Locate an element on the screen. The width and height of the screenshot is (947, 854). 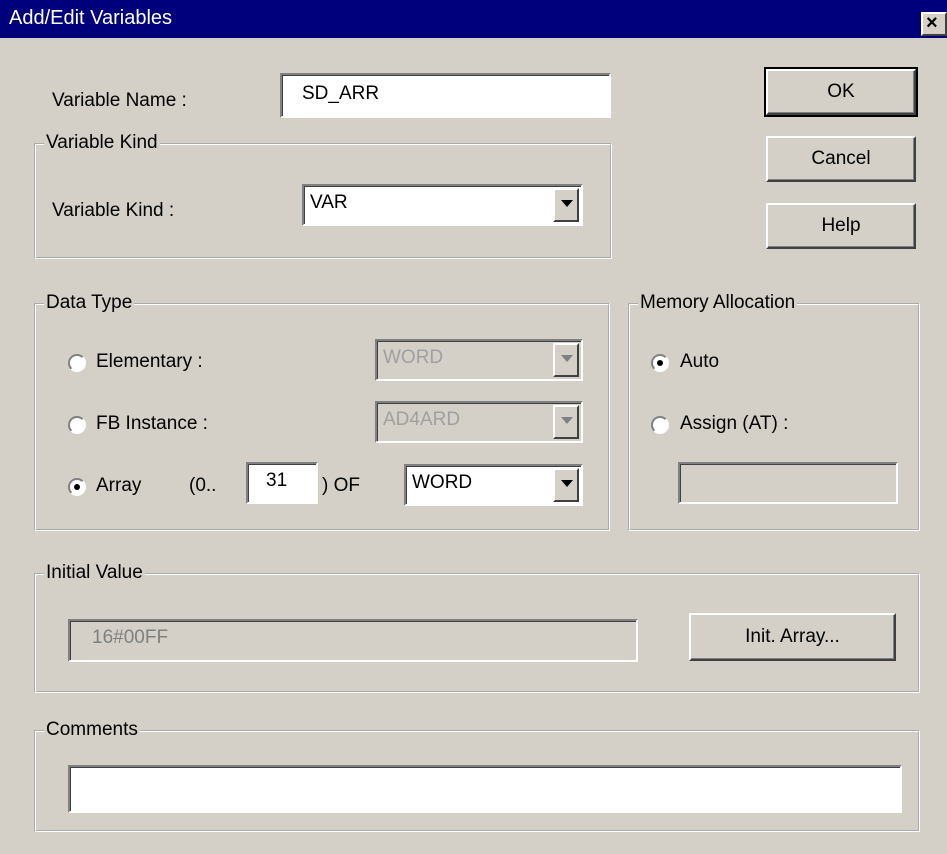
help-button: Help is located at coordinates (841, 226).